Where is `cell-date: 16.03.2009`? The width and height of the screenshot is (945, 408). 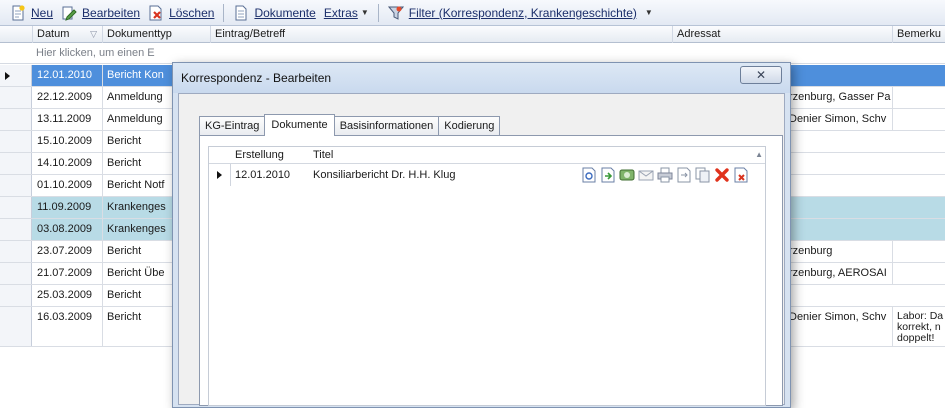
cell-date: 16.03.2009 is located at coordinates (68, 326).